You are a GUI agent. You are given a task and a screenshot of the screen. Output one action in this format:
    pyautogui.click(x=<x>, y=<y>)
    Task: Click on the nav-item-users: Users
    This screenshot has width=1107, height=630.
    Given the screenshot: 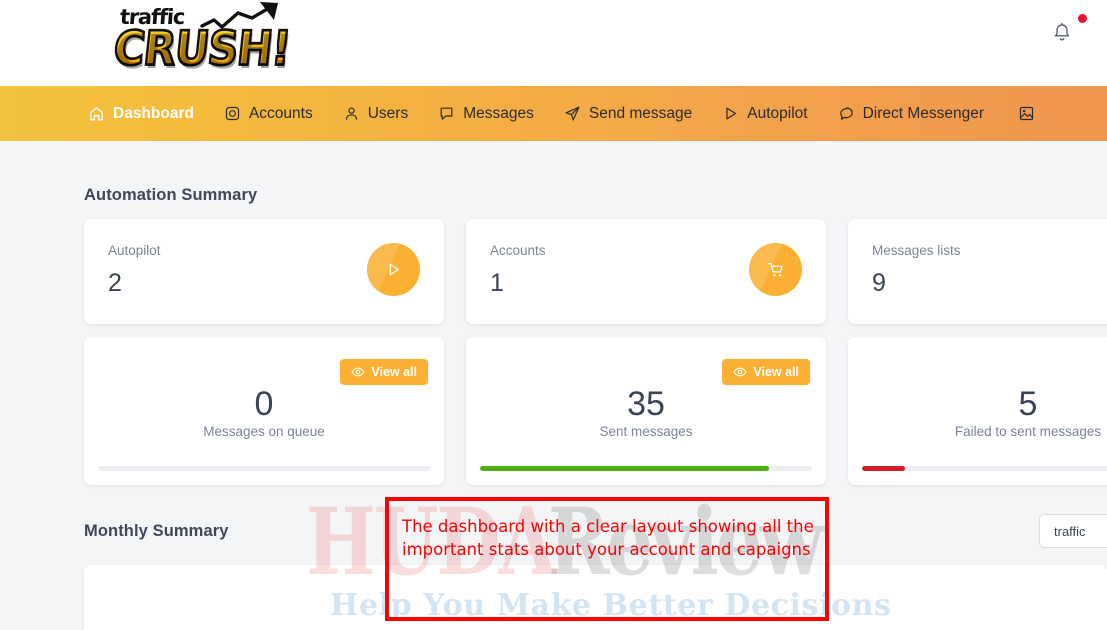 What is the action you would take?
    pyautogui.click(x=390, y=113)
    